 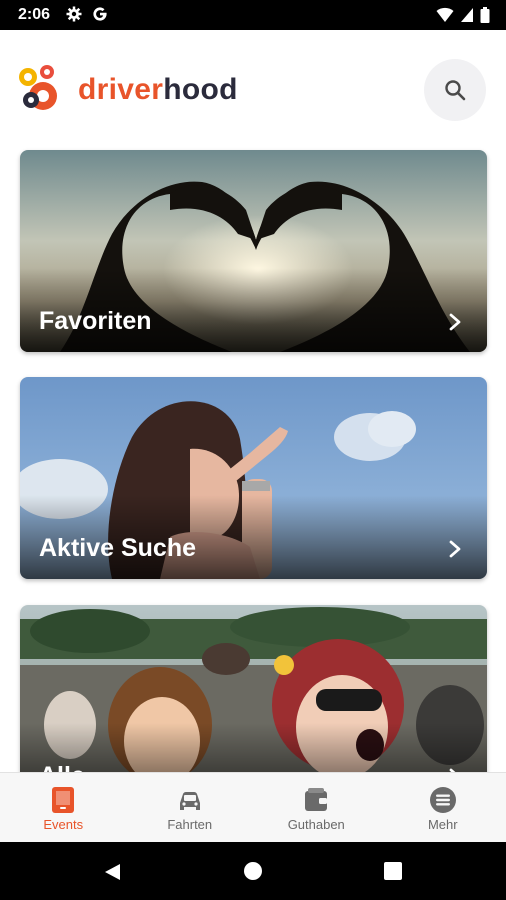 What do you see at coordinates (87, 14) in the screenshot?
I see `status-left-icons` at bounding box center [87, 14].